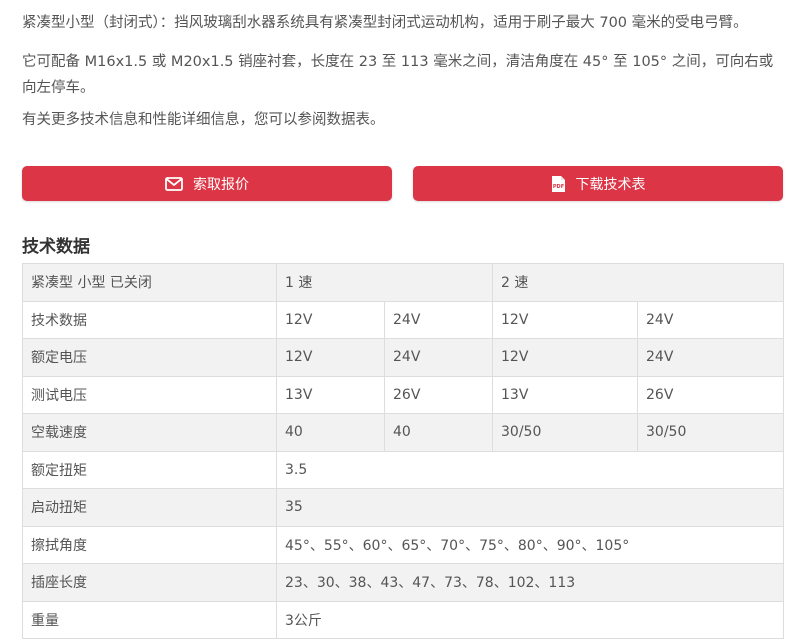  Describe the element at coordinates (610, 184) in the screenshot. I see `download-datasheet-label: 下载技术表` at that location.